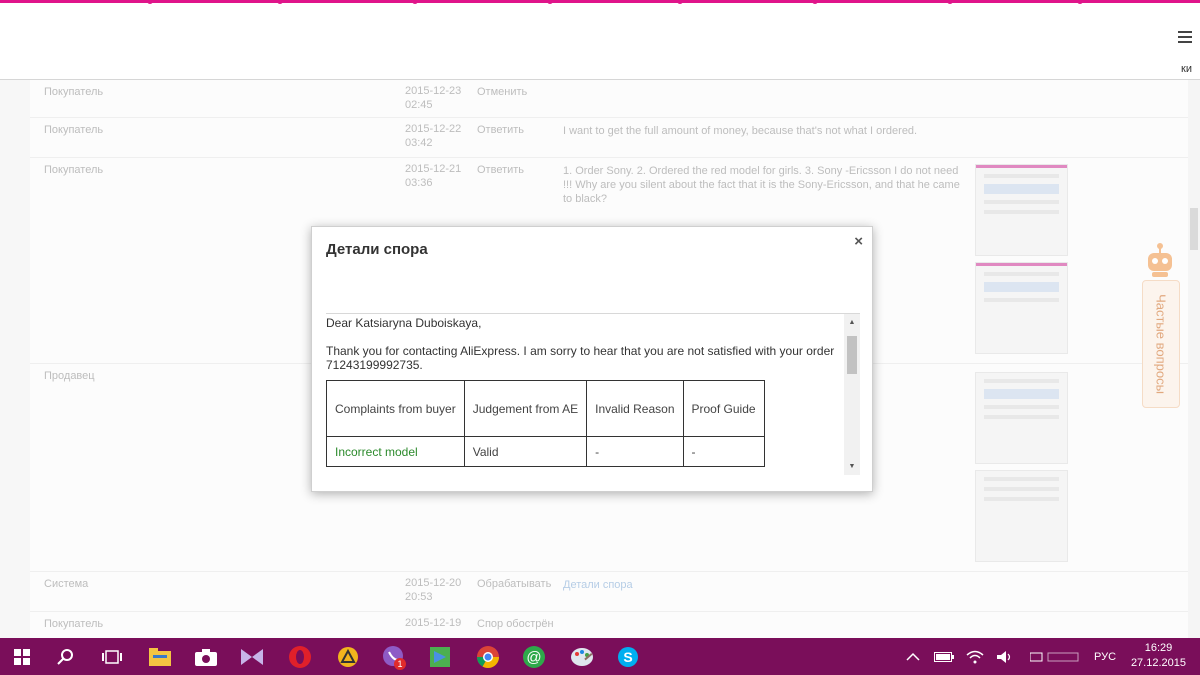 The image size is (1200, 675). I want to click on svg-text: S, so click(627, 657).